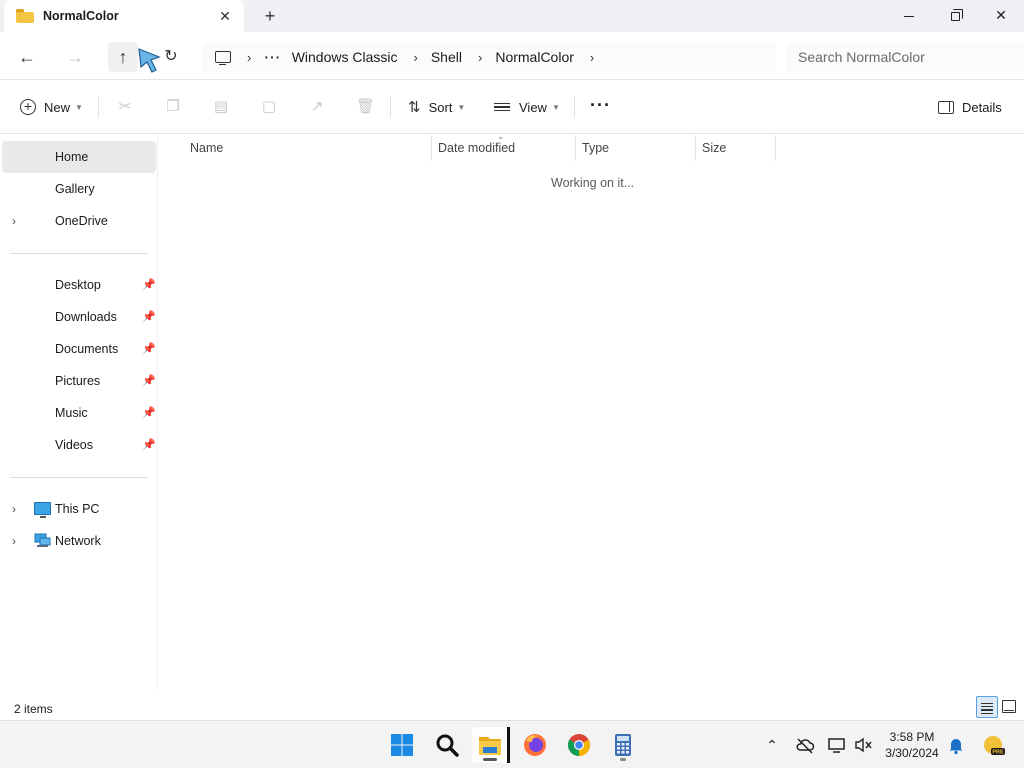  I want to click on breadcrumb-normalcolor: NormalColor, so click(534, 57).